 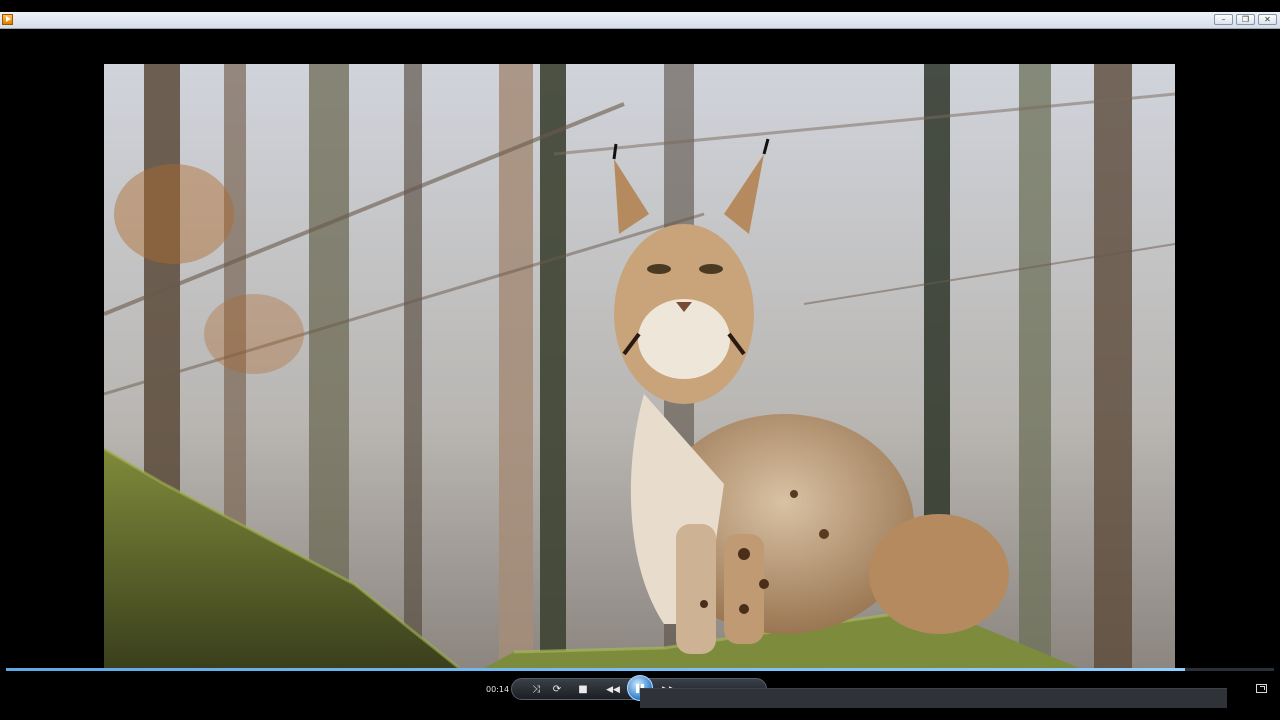 I want to click on restore-button: ❐, so click(x=1245, y=19).